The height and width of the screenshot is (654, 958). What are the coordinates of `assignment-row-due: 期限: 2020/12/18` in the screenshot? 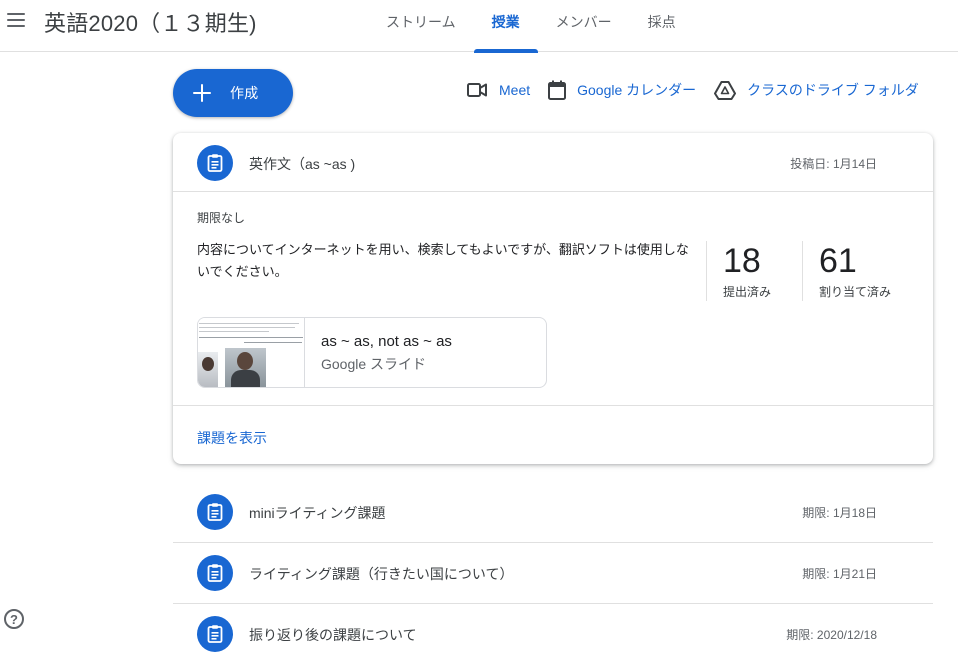 It's located at (831, 635).